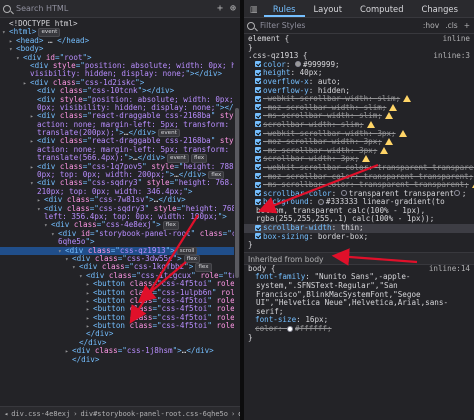  Describe the element at coordinates (251, 25) in the screenshot. I see `filter-icon` at that location.